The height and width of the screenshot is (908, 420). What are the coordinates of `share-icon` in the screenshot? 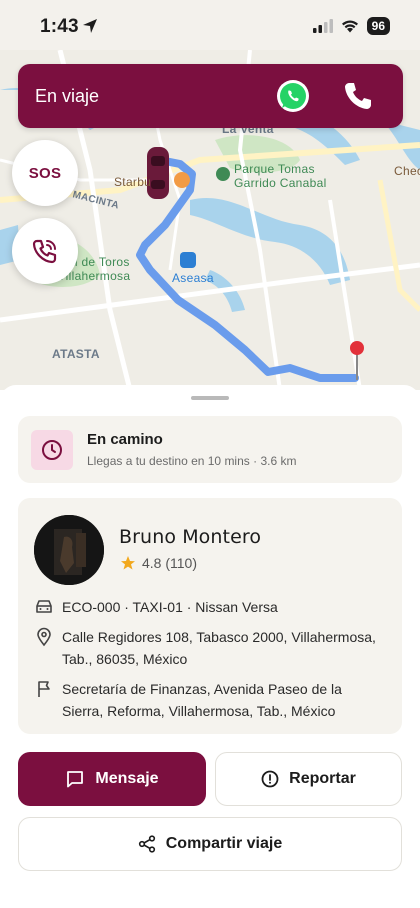 It's located at (146, 844).